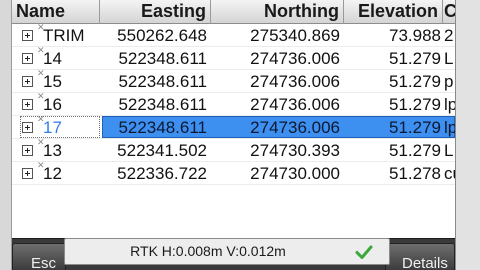 Image resolution: width=480 pixels, height=270 pixels. Describe the element at coordinates (415, 173) in the screenshot. I see `cell-elevation: 51.278` at that location.